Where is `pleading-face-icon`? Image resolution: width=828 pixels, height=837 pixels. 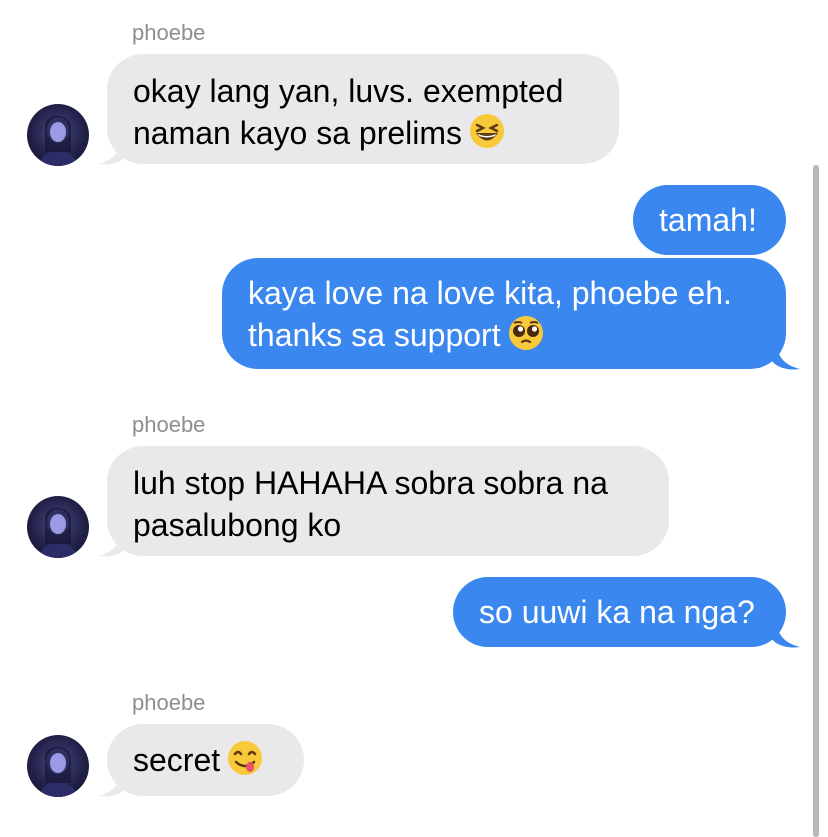
pleading-face-icon is located at coordinates (525, 333).